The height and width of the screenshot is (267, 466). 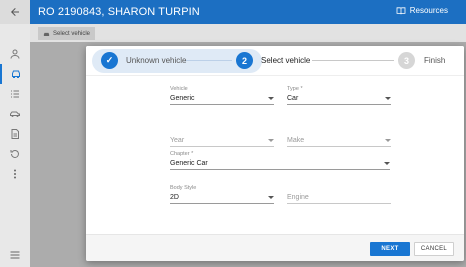 I want to click on sidebar-nav, so click(x=15, y=114).